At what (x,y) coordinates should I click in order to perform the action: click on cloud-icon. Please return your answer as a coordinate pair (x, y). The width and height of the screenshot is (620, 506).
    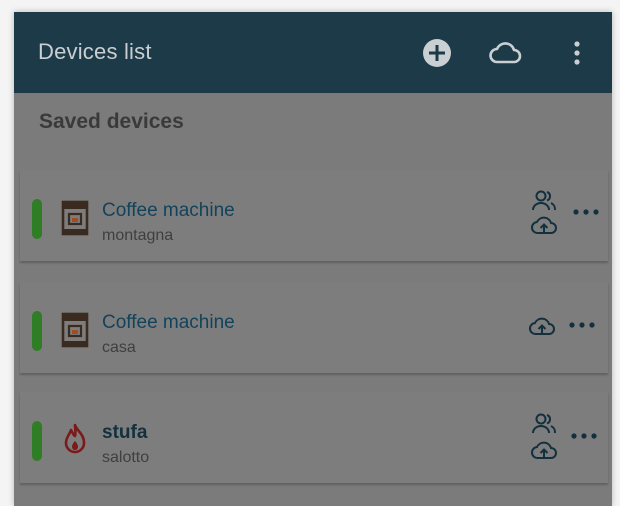
    Looking at the image, I should click on (505, 53).